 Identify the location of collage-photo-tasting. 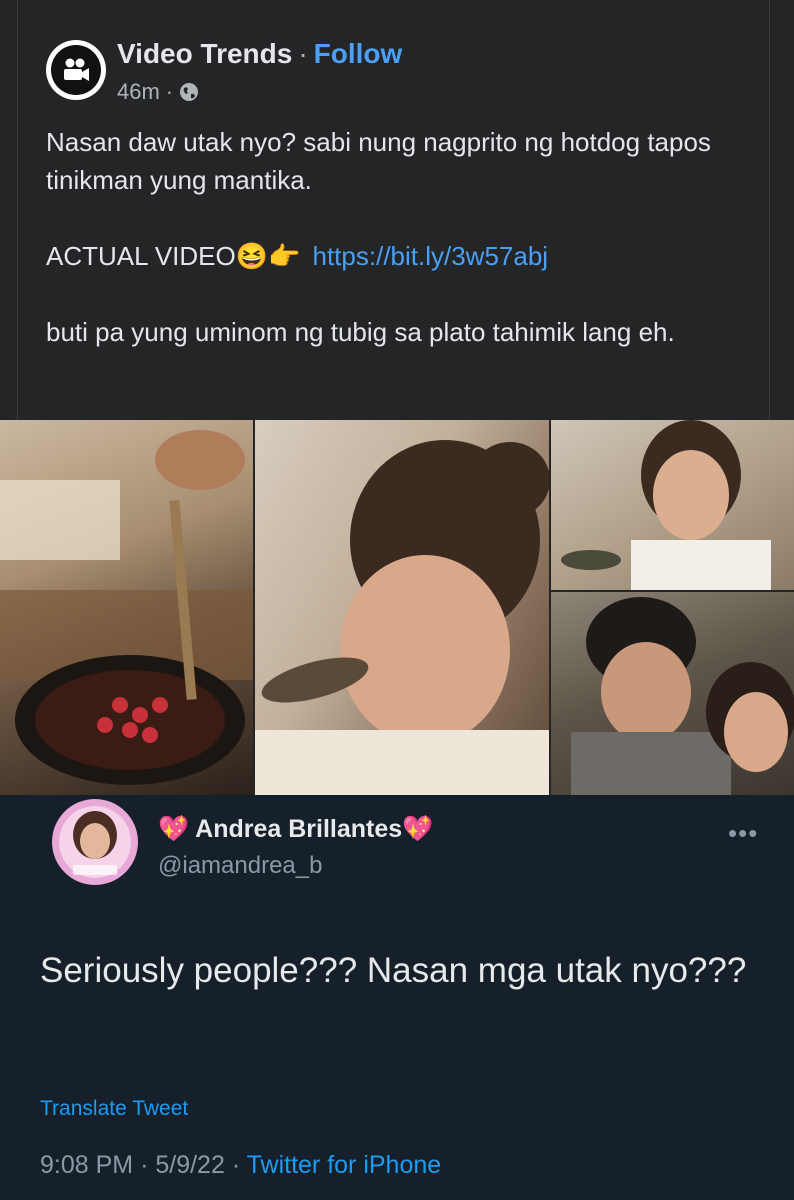
(402, 607).